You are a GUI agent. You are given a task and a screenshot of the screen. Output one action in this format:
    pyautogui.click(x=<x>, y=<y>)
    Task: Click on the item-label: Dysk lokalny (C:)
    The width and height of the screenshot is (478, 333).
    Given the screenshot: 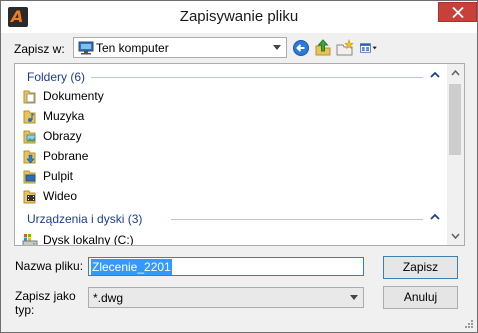 What is the action you would take?
    pyautogui.click(x=88, y=239)
    